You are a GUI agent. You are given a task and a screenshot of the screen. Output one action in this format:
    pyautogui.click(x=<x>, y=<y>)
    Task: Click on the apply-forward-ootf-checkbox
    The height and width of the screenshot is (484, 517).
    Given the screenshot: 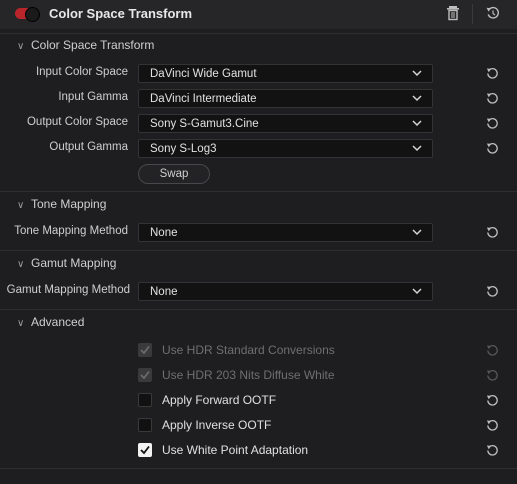 What is the action you would take?
    pyautogui.click(x=145, y=400)
    